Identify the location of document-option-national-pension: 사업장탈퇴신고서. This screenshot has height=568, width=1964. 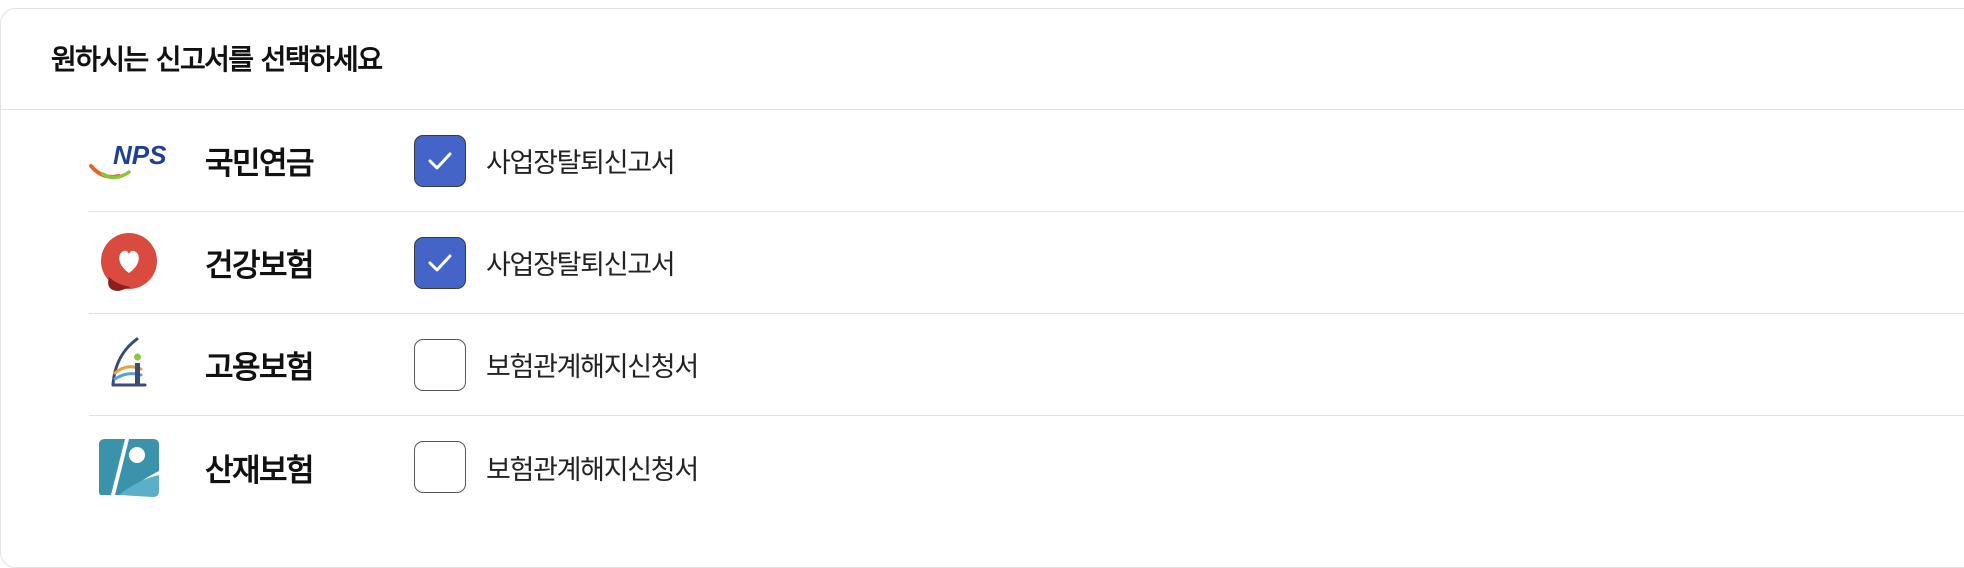
(545, 160).